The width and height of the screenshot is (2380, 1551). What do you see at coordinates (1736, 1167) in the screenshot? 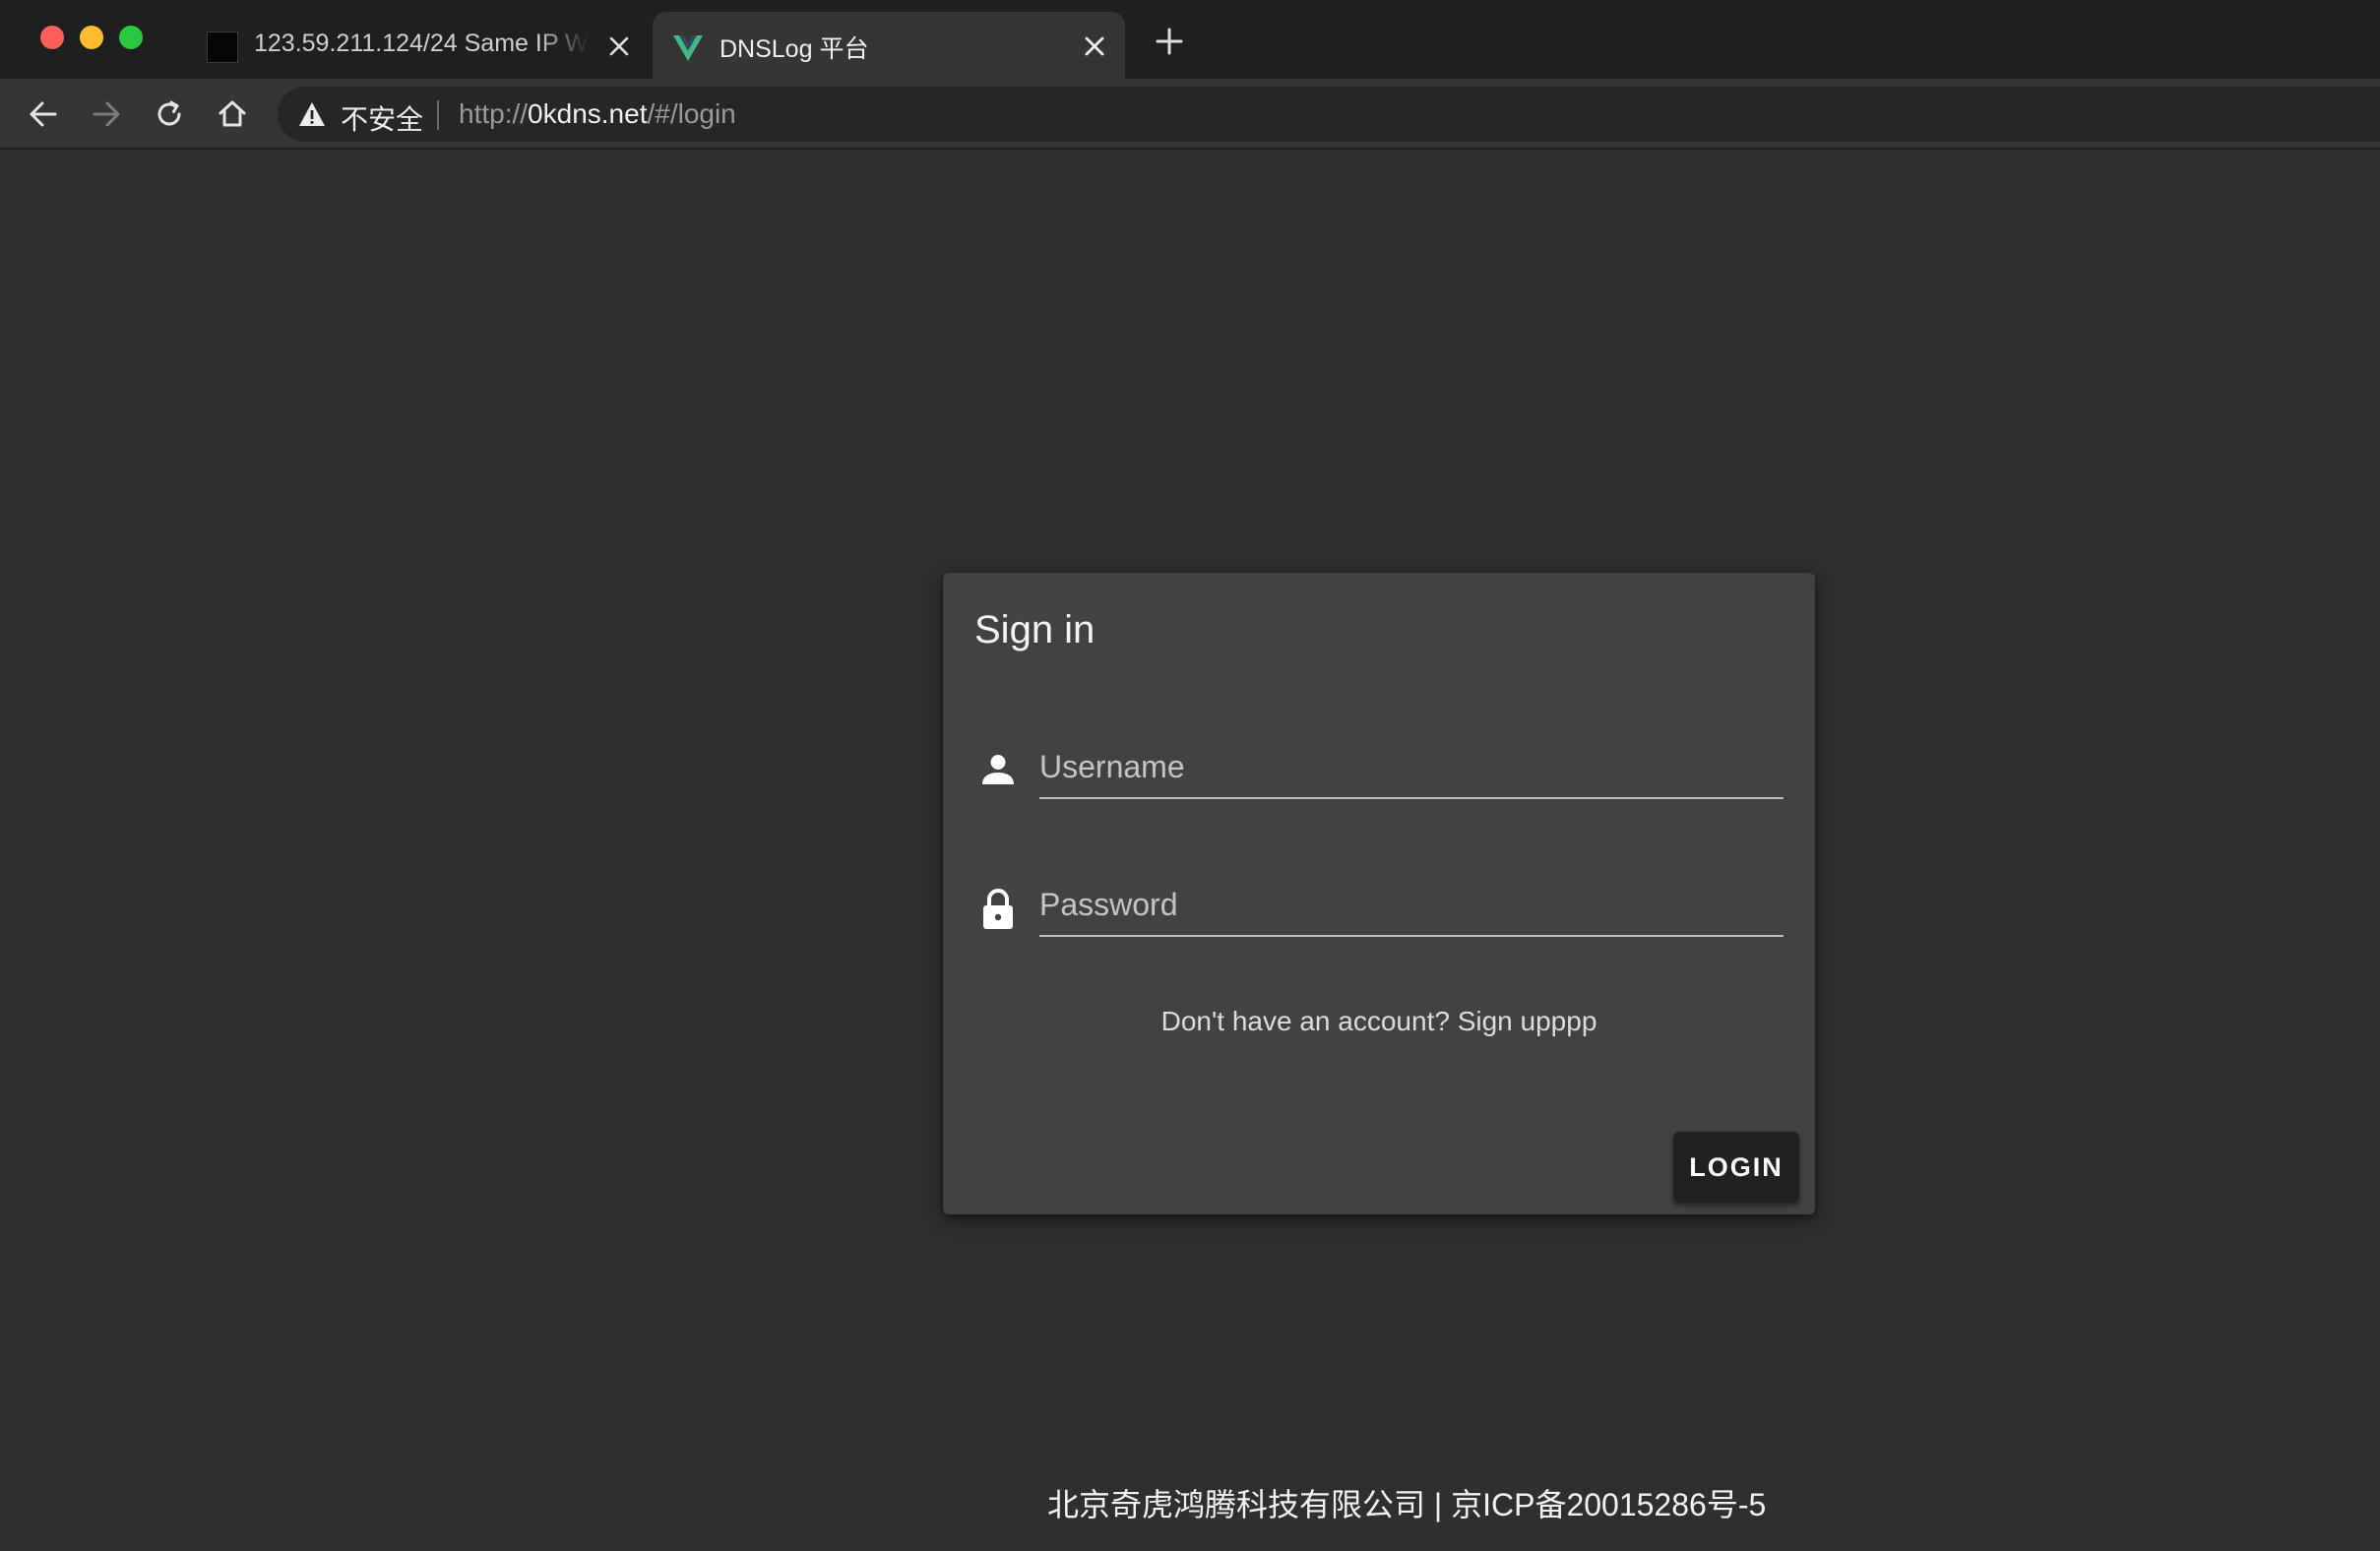
I see `login-button: LOGIN` at bounding box center [1736, 1167].